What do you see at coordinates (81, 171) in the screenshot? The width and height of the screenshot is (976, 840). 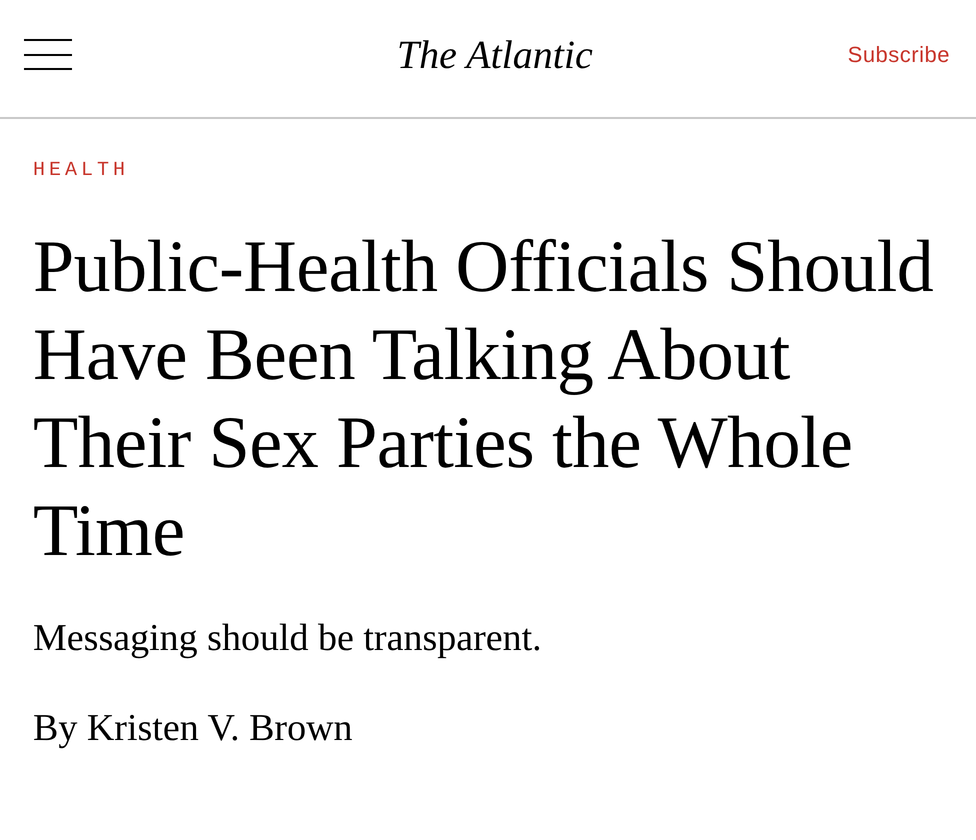 I see `section-label: HEALTH` at bounding box center [81, 171].